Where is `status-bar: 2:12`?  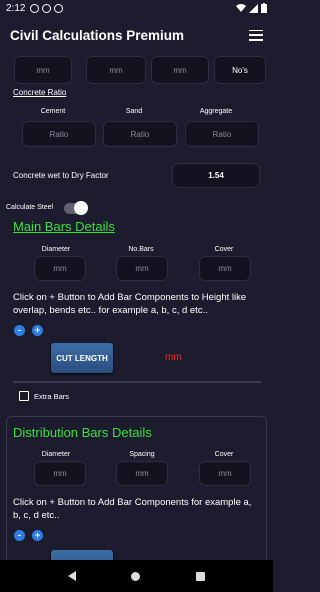 status-bar: 2:12 is located at coordinates (136, 8).